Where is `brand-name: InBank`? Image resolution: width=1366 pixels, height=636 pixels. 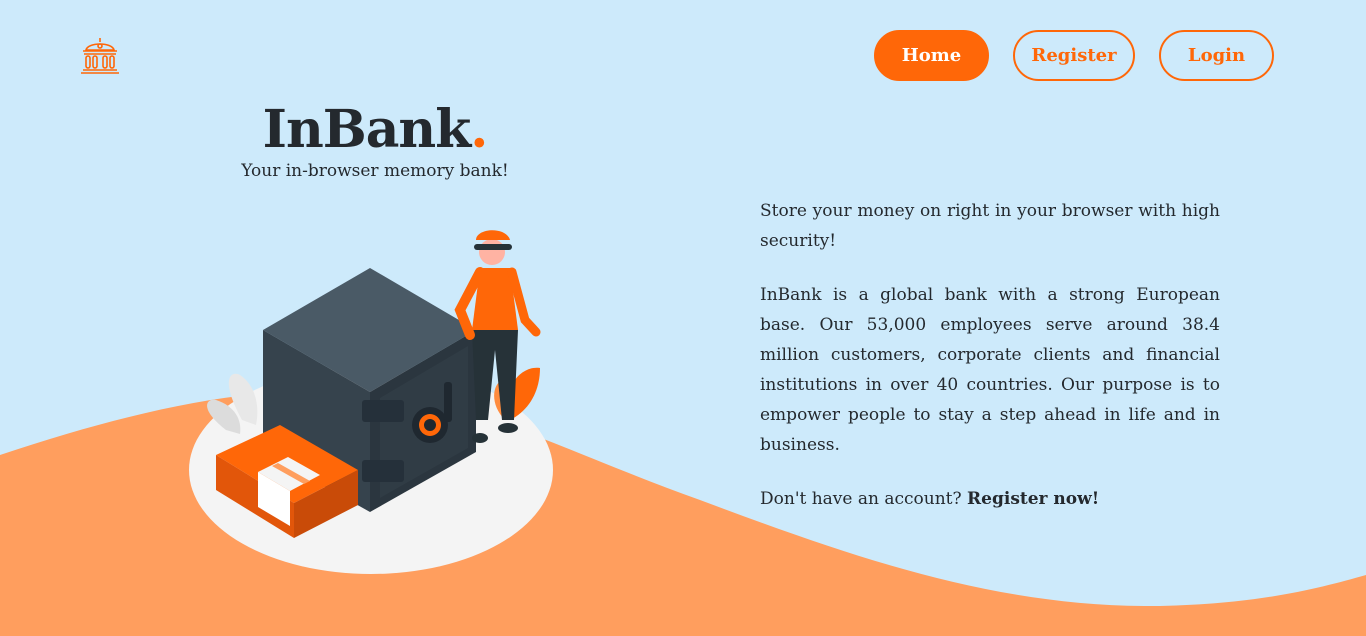
brand-name: InBank is located at coordinates (367, 129).